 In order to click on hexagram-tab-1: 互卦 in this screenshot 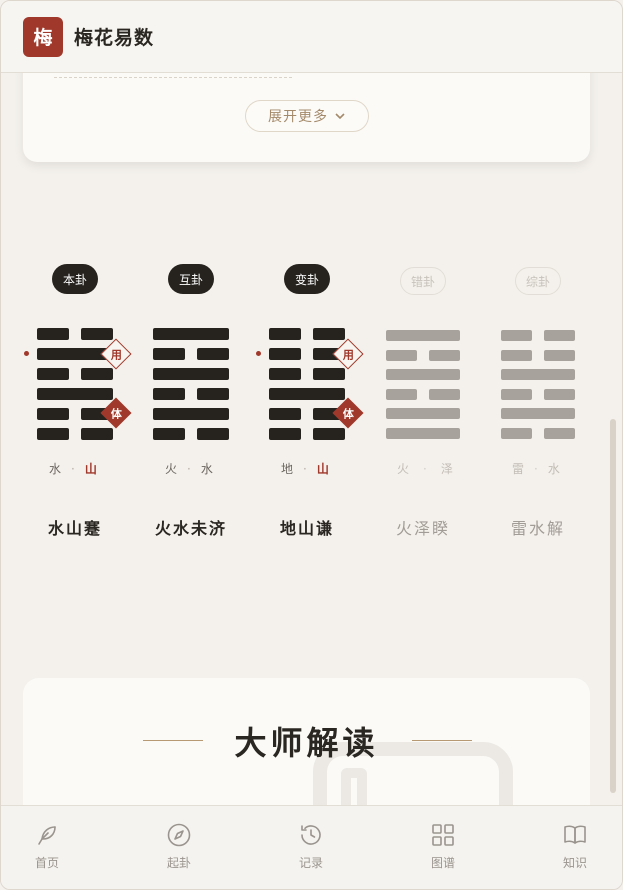, I will do `click(191, 279)`.